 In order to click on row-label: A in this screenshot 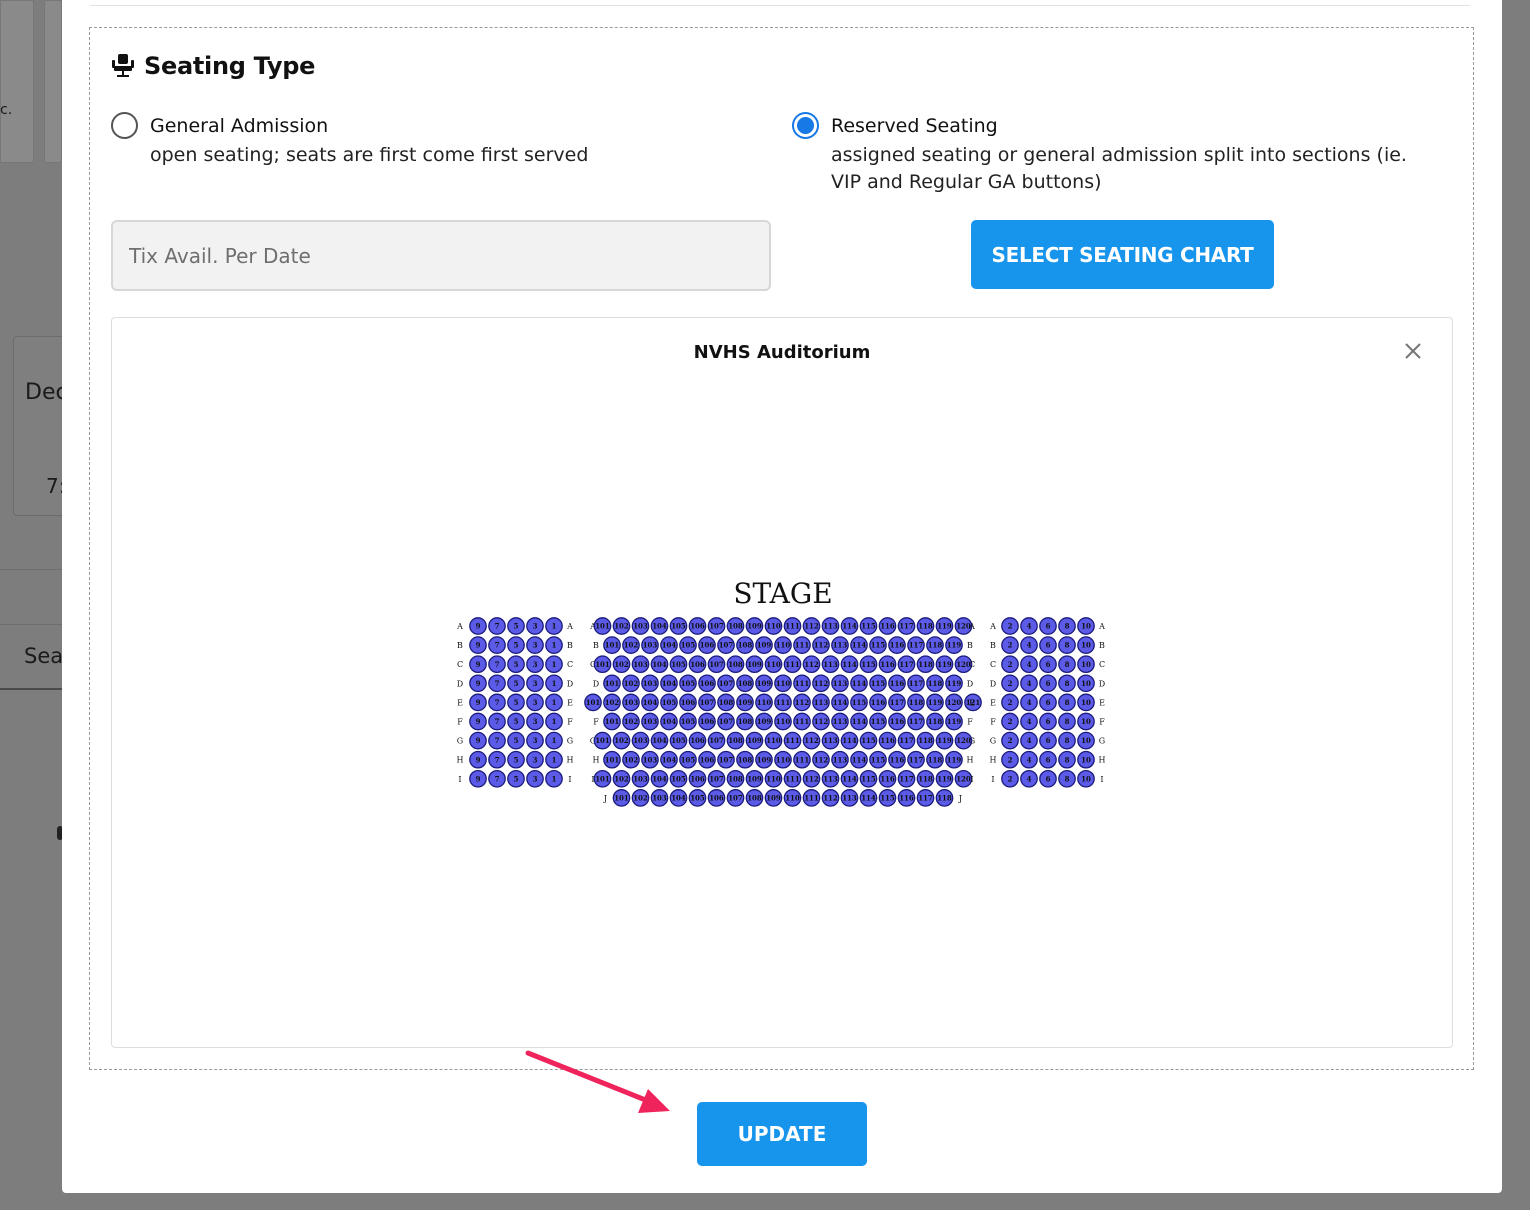, I will do `click(569, 626)`.